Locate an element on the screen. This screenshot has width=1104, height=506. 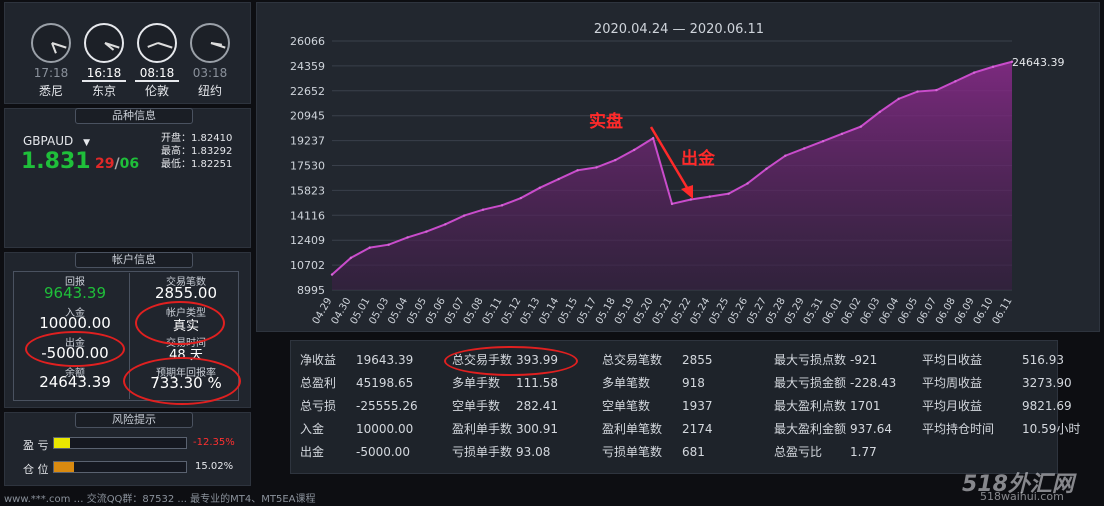
stat-label: 亏损单手数 is located at coordinates (482, 452).